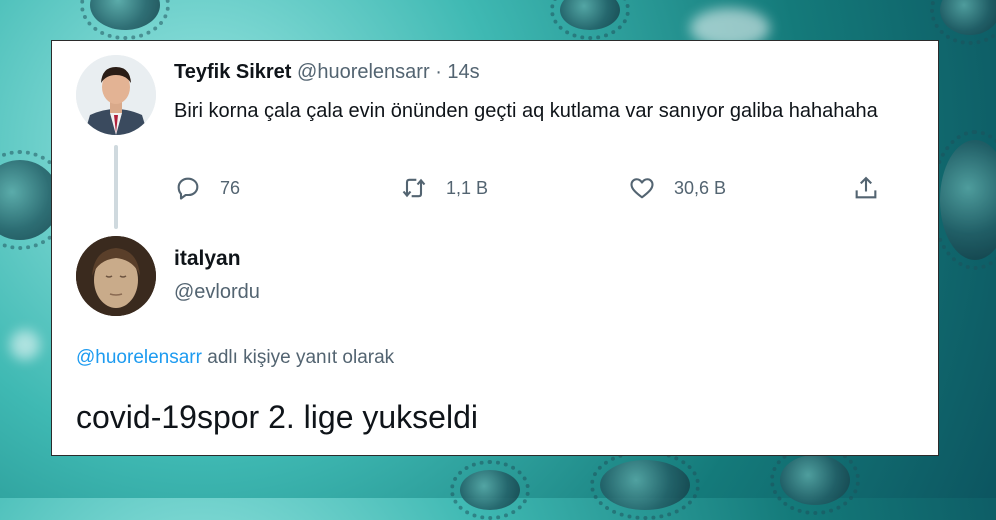  I want to click on reply-icon, so click(188, 188).